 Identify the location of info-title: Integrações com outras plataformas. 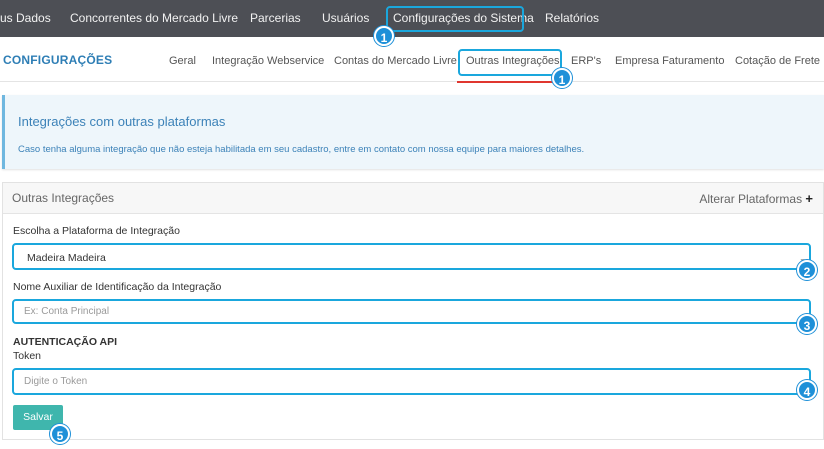
(122, 121).